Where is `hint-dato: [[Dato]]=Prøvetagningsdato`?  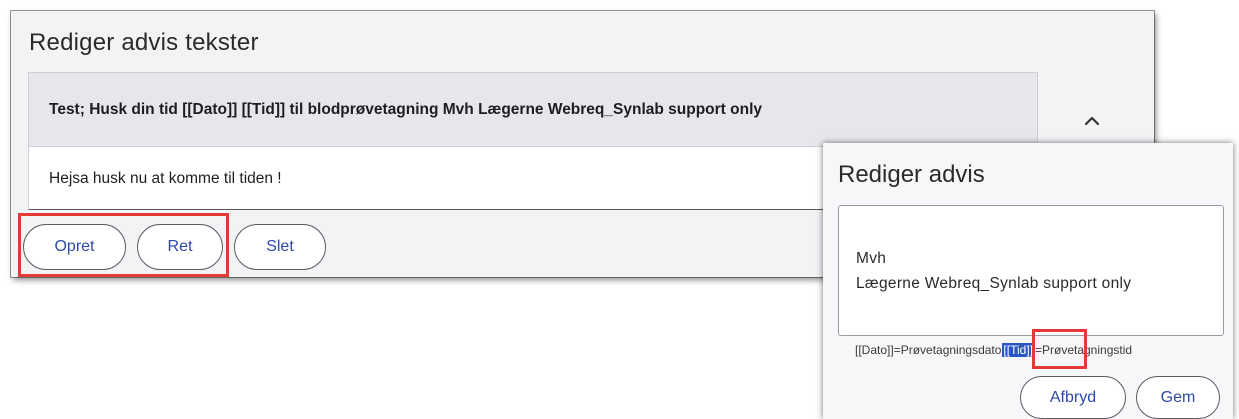 hint-dato: [[Dato]]=Prøvetagningsdato is located at coordinates (928, 350).